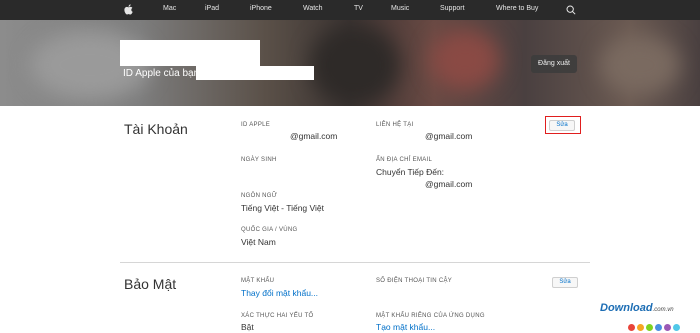 This screenshot has width=700, height=333. What do you see at coordinates (313, 8) in the screenshot?
I see `nav-watch: Watch` at bounding box center [313, 8].